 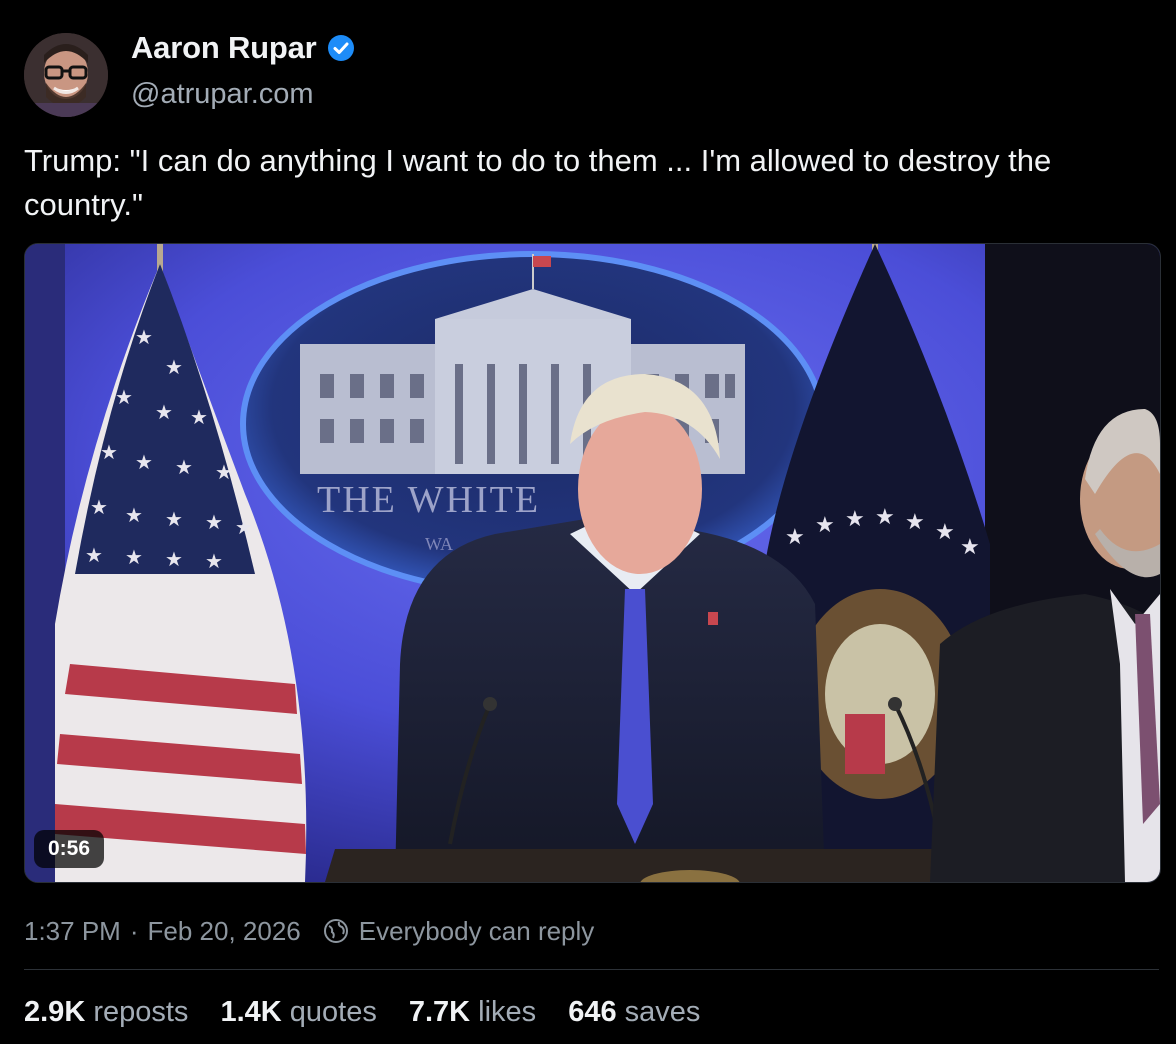 I want to click on seal-subtext: WA, so click(x=439, y=544).